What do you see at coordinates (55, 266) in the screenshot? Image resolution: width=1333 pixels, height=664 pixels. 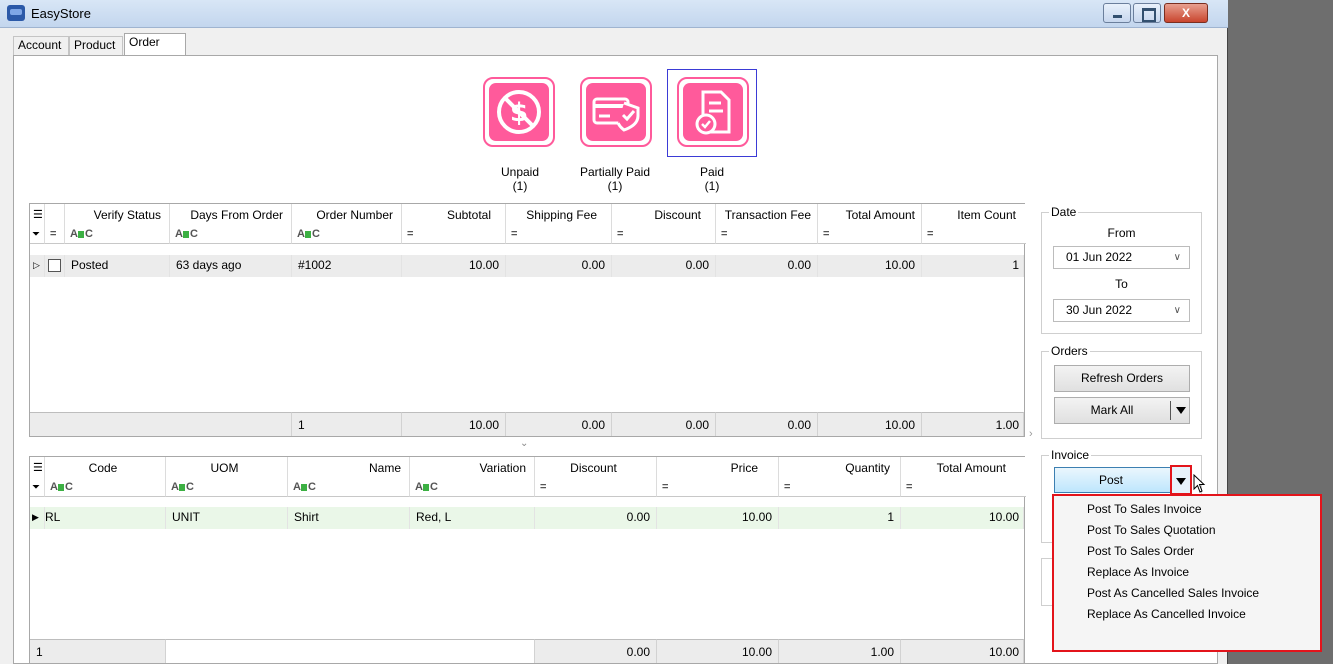 I see `row-checkbox` at bounding box center [55, 266].